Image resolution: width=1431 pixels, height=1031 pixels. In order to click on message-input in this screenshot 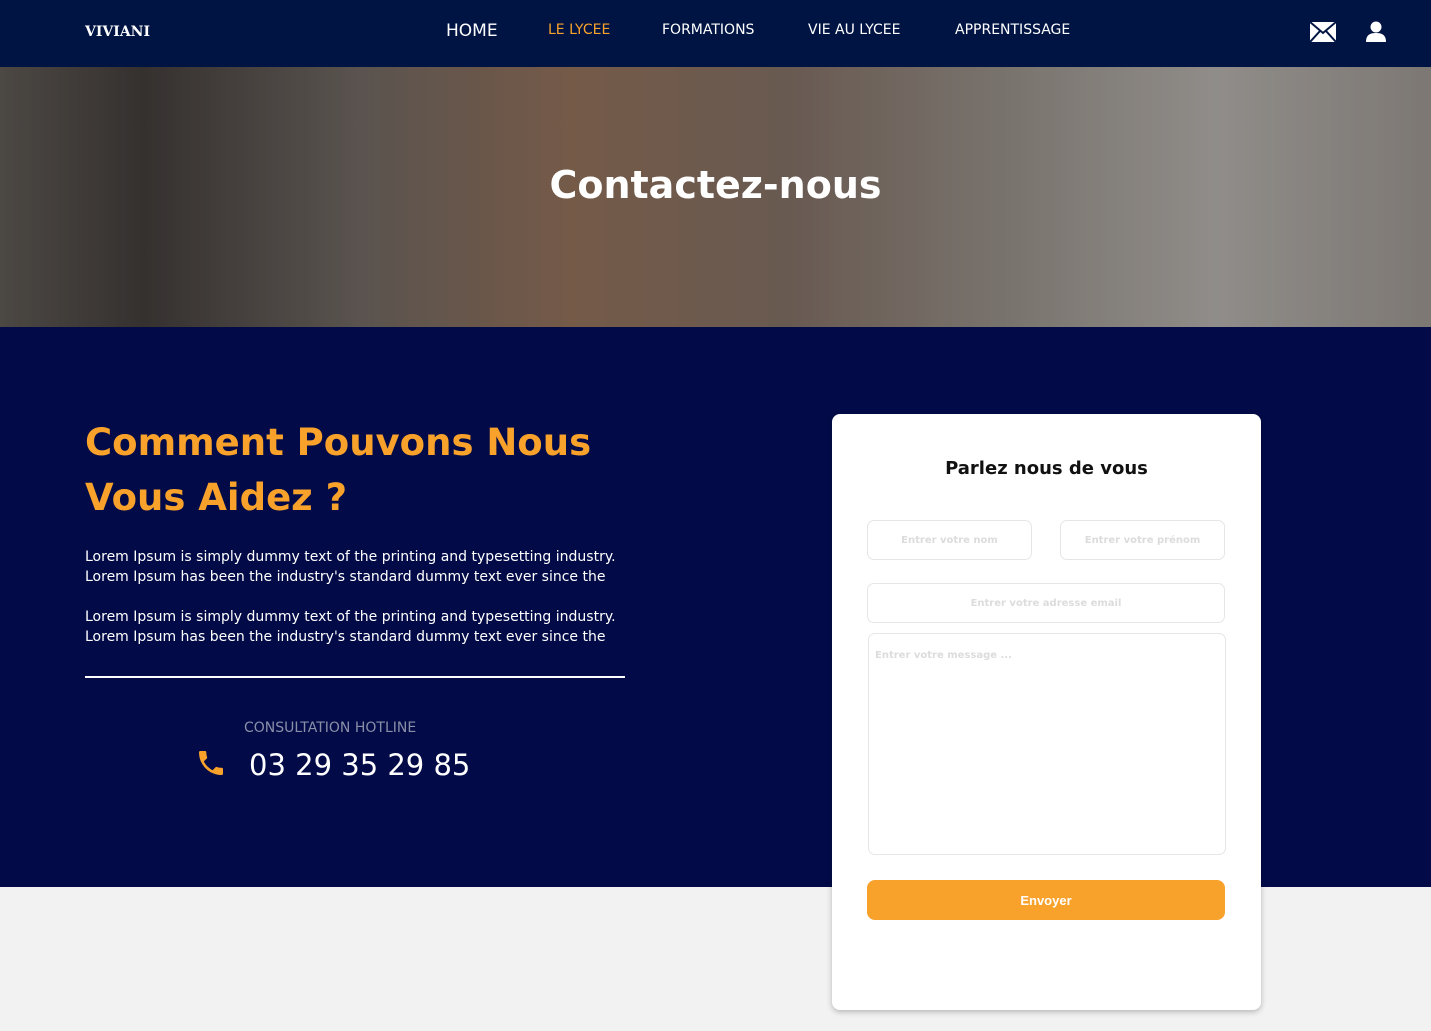, I will do `click(1047, 744)`.